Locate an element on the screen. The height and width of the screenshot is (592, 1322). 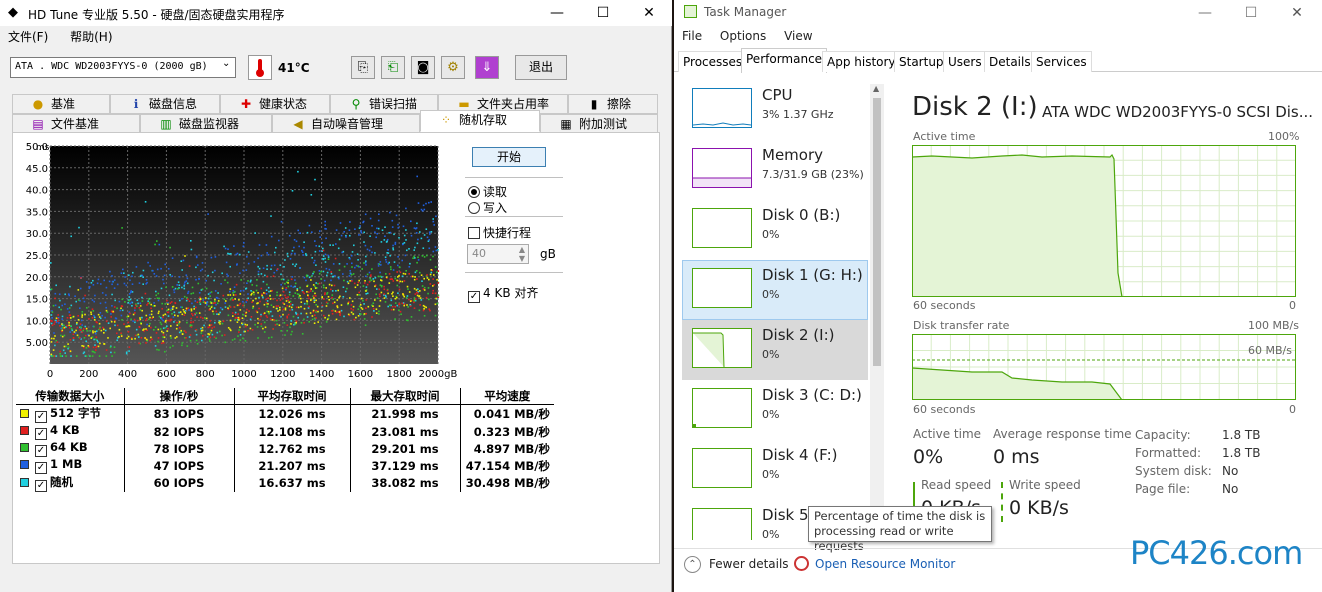
chevron-up-icon: ⌃ is located at coordinates (692, 564).